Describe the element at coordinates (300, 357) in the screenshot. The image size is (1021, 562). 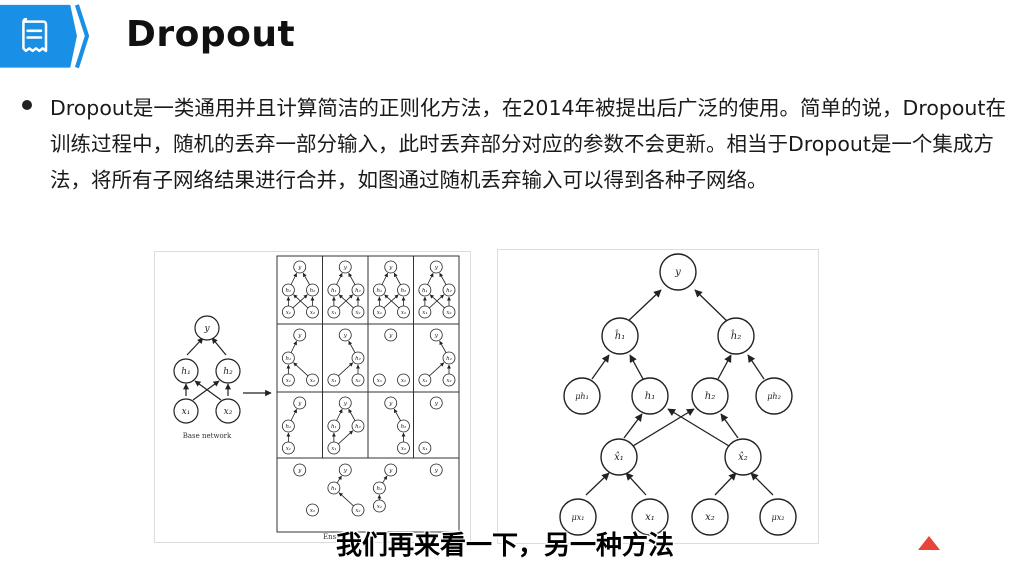
I see `subnetwork-cell: yh₁x₁ x₂` at that location.